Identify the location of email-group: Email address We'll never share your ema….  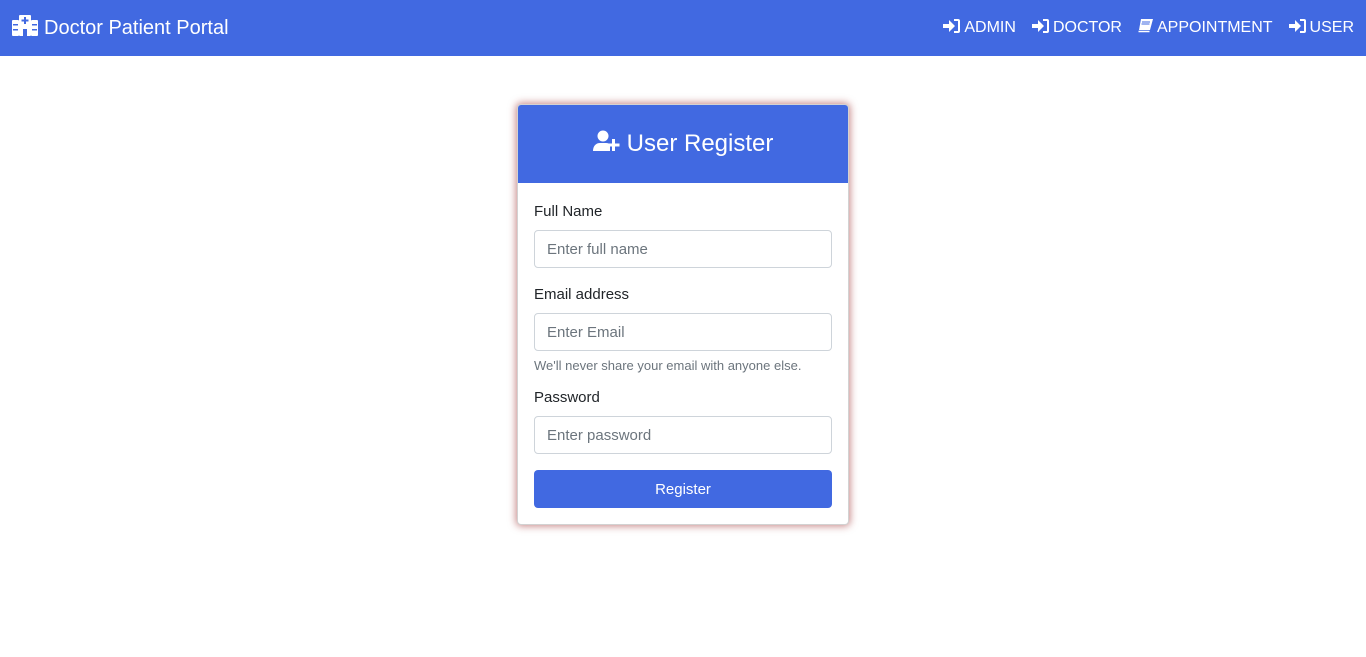
(683, 329).